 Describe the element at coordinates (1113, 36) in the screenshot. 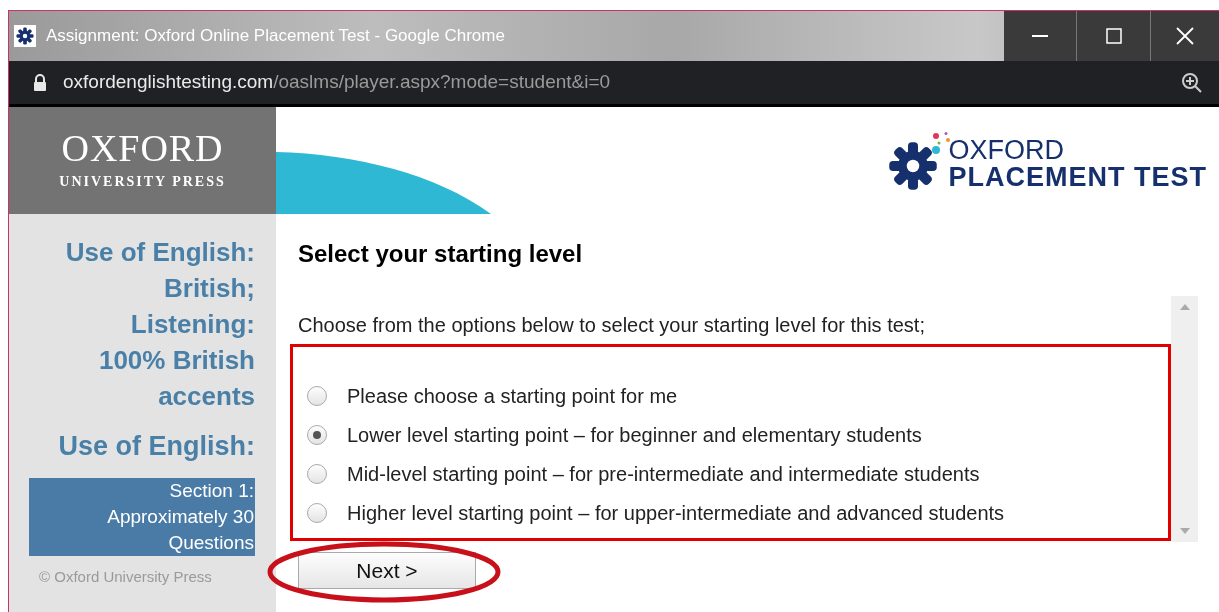

I see `maximize-icon` at that location.